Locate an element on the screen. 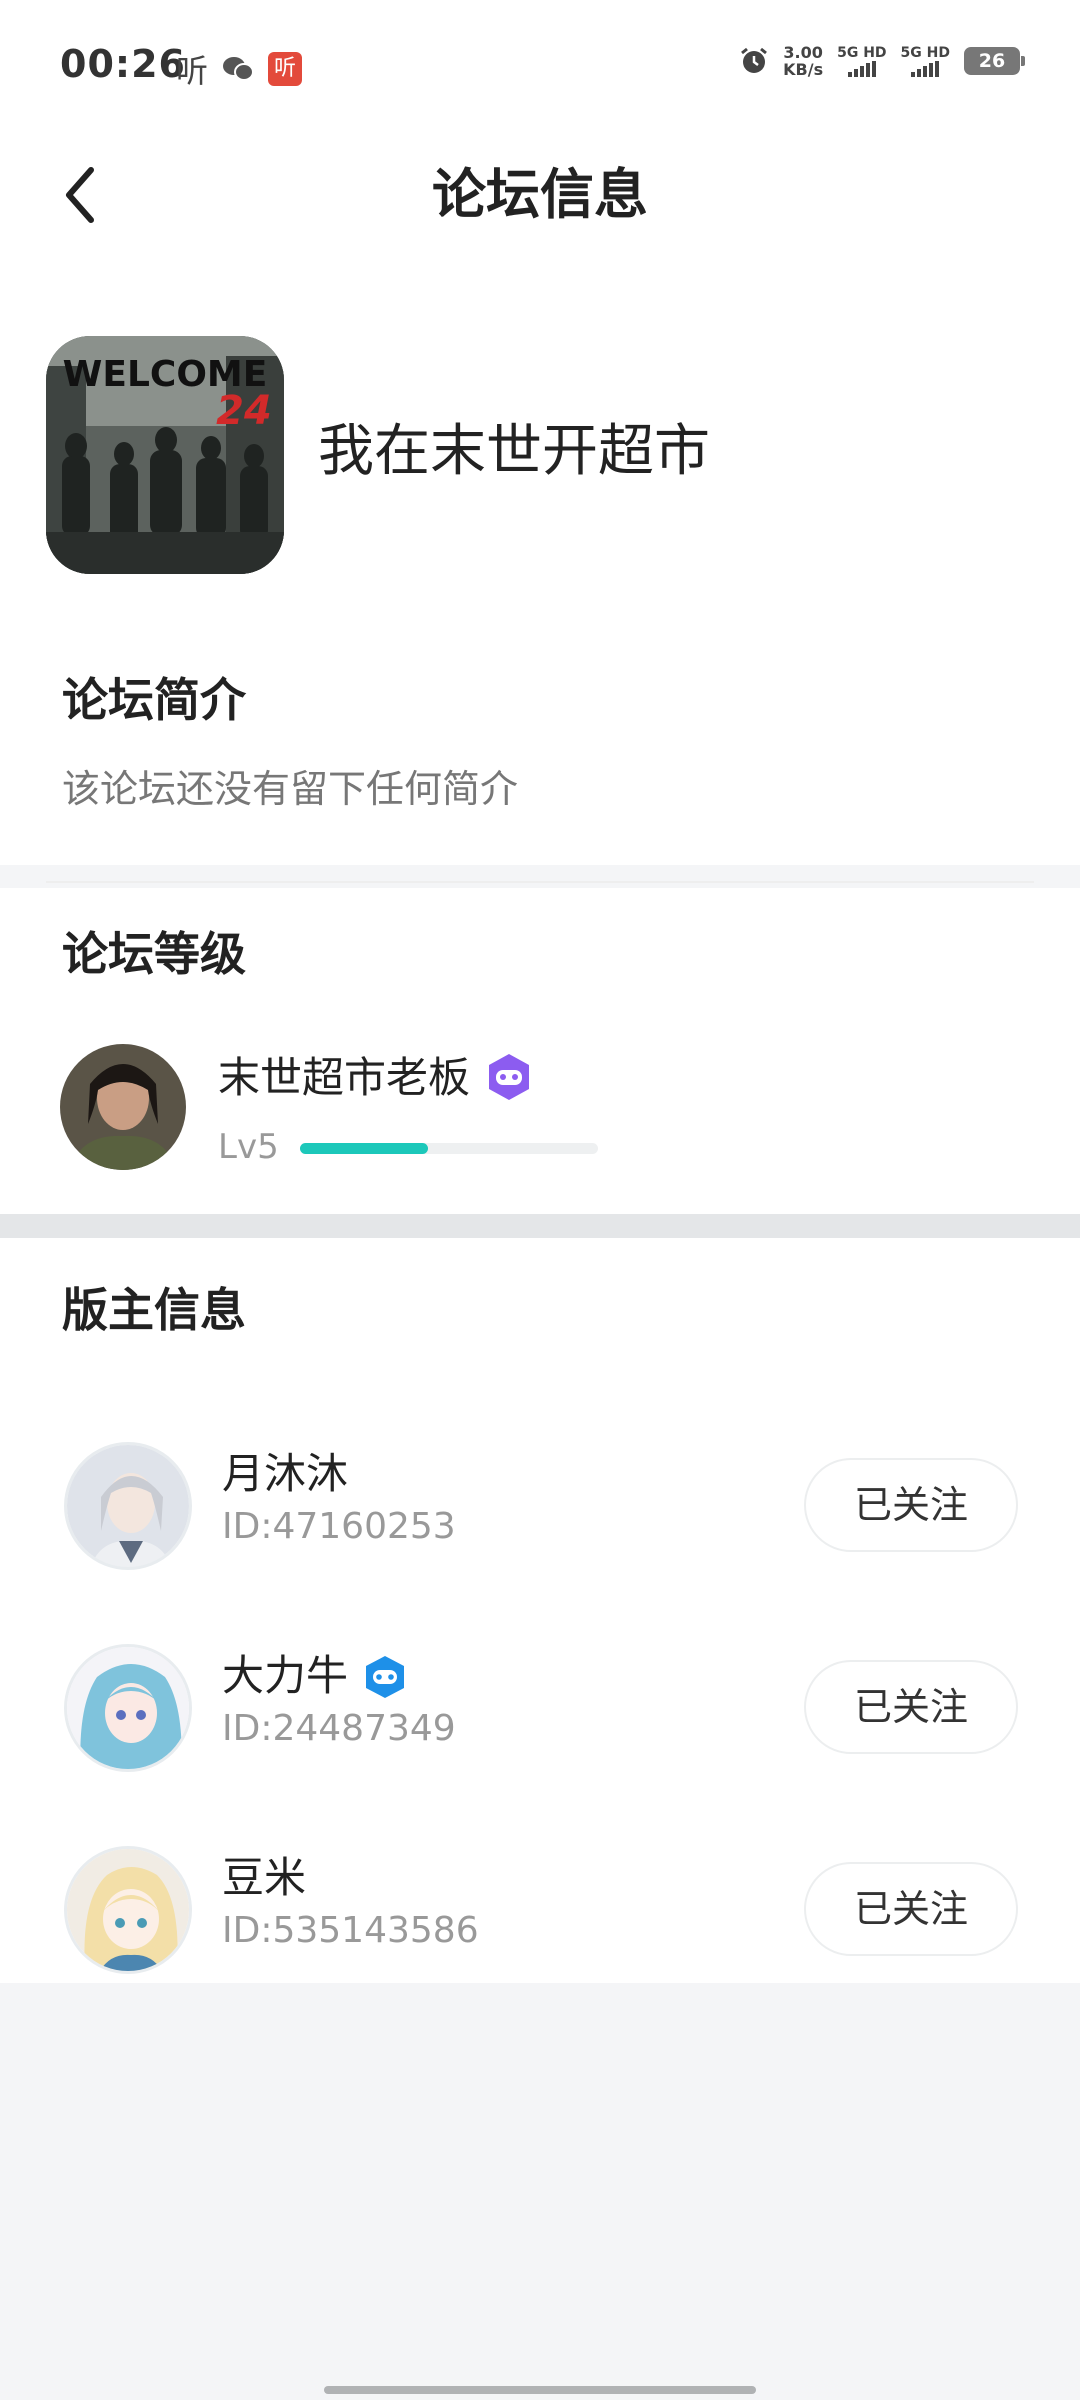 Image resolution: width=1080 pixels, height=2400 pixels. moderator-row: 大力牛 ID:24487349 已关注 is located at coordinates (540, 1710).